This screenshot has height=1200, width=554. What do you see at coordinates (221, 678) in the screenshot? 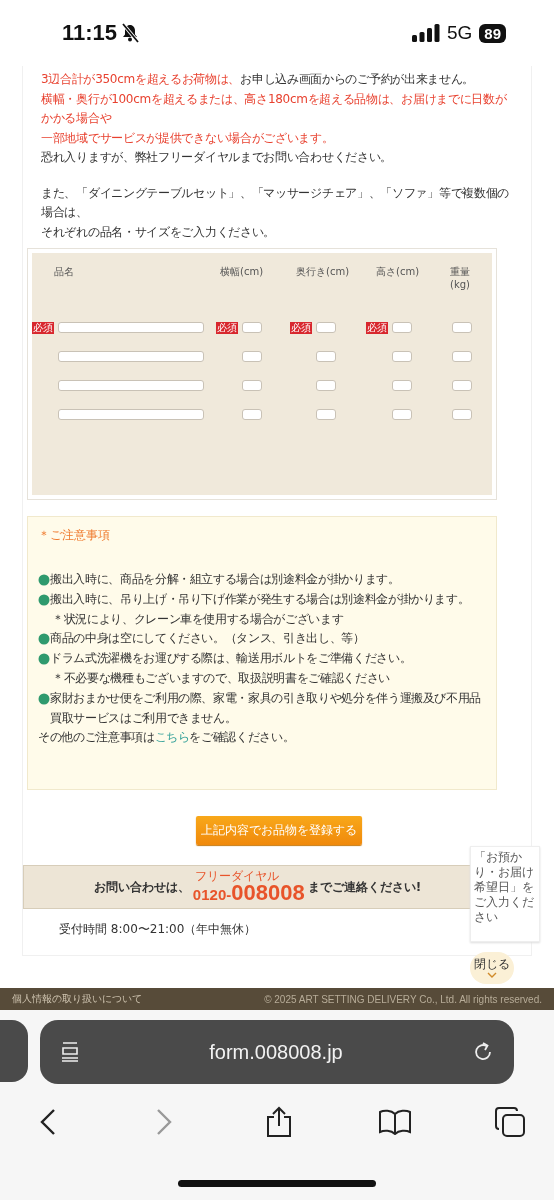
I see `notice-item: ＊不必要な機種もございますので、取扱説明書をご確認ください` at bounding box center [221, 678].